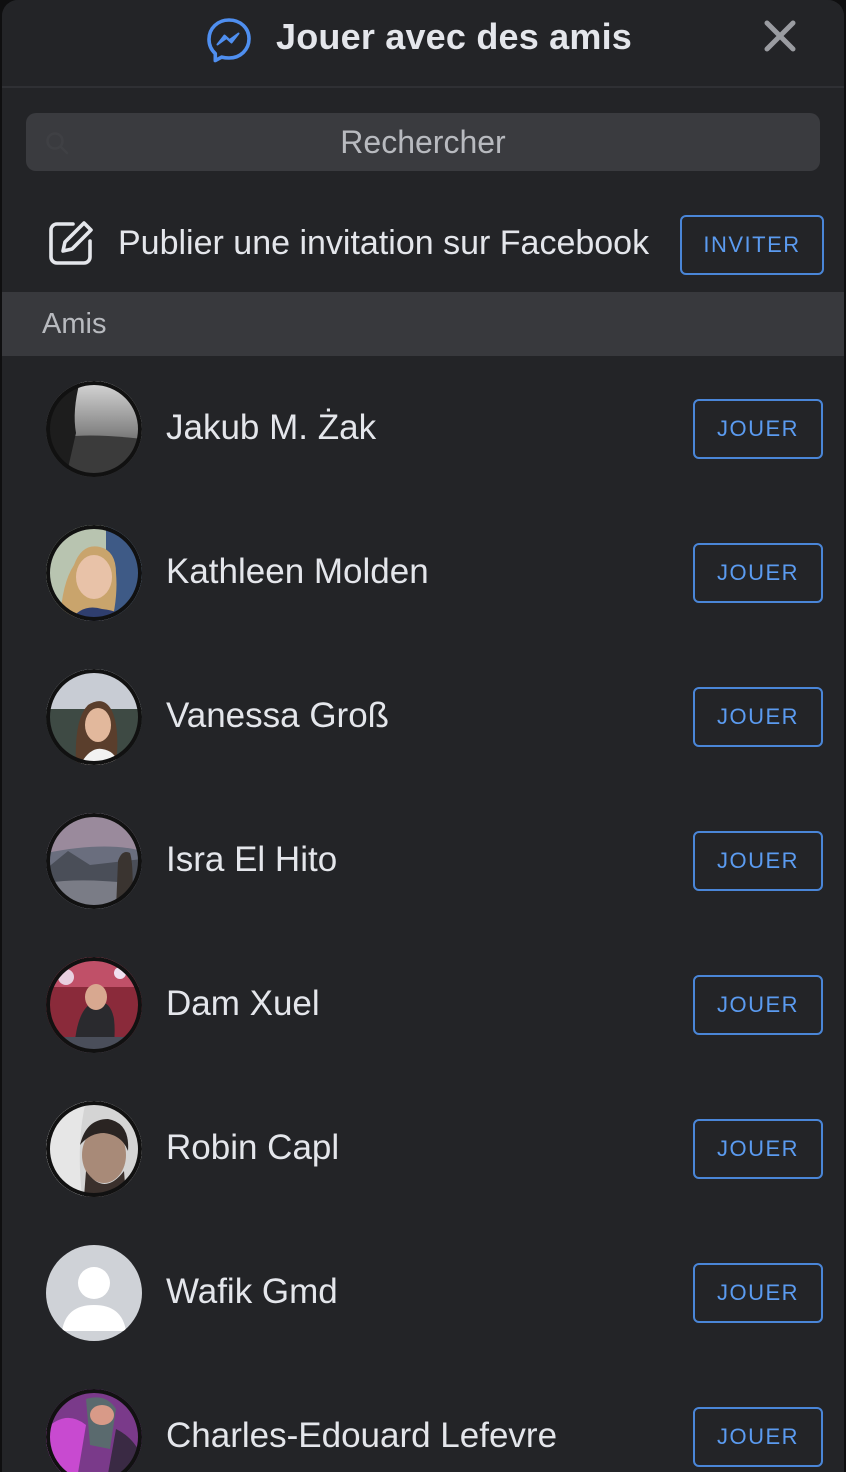  What do you see at coordinates (423, 862) in the screenshot?
I see `friend-row: Isra El Hito JOUER` at bounding box center [423, 862].